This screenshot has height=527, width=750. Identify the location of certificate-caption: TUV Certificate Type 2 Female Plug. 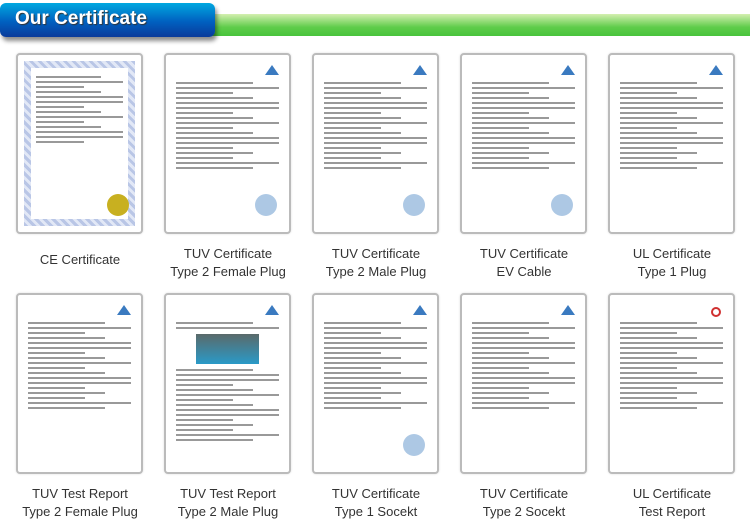
(228, 263).